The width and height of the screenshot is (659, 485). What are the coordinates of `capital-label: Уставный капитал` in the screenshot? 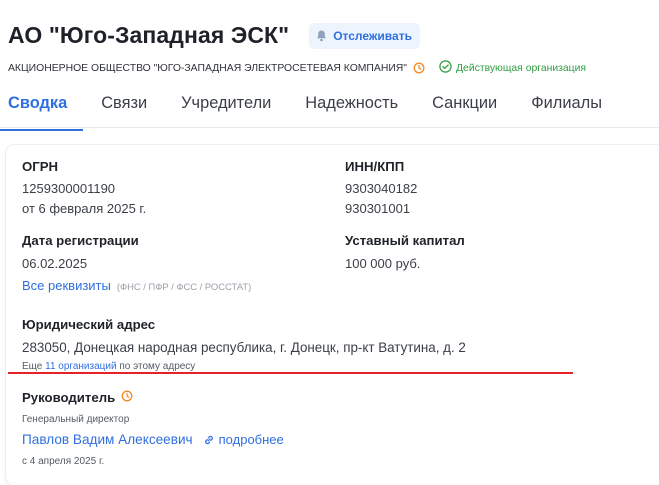 It's located at (405, 240).